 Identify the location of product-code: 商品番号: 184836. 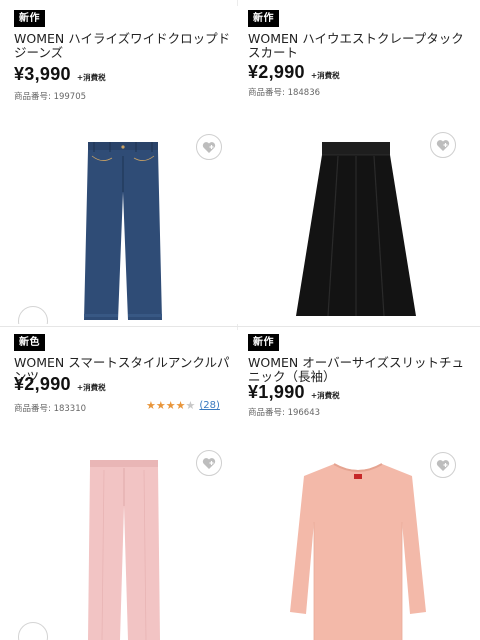
(284, 93).